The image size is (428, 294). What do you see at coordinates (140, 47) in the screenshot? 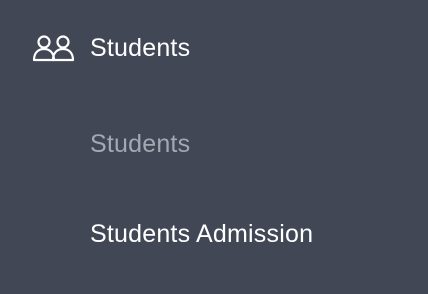
I see `sidebar-parent-label: Students` at bounding box center [140, 47].